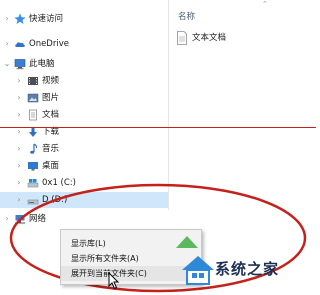 The height and width of the screenshot is (295, 320). Describe the element at coordinates (198, 270) in the screenshot. I see `house-logo-icon` at that location.